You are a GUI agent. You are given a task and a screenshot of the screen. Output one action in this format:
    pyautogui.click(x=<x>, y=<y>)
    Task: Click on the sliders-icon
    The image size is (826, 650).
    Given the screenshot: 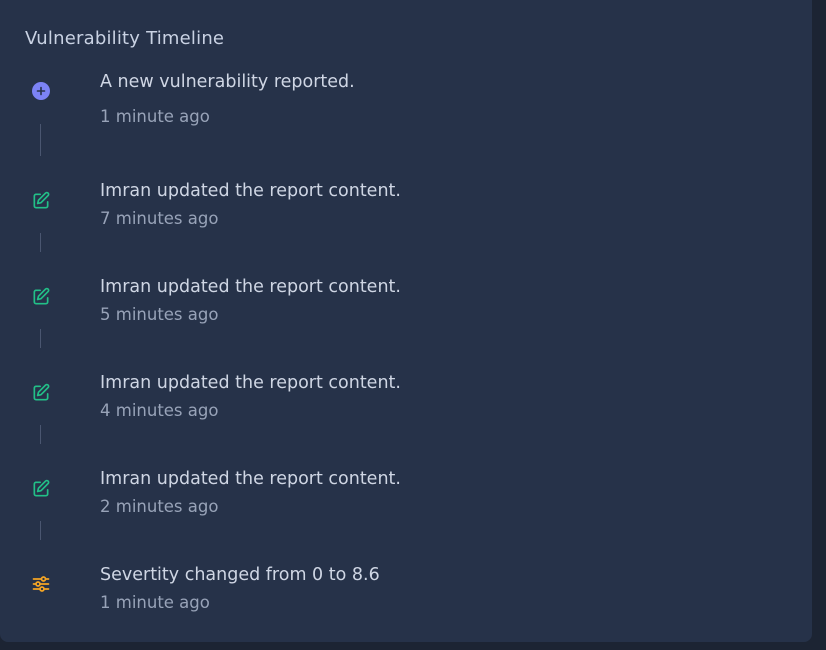 What is the action you would take?
    pyautogui.click(x=41, y=584)
    